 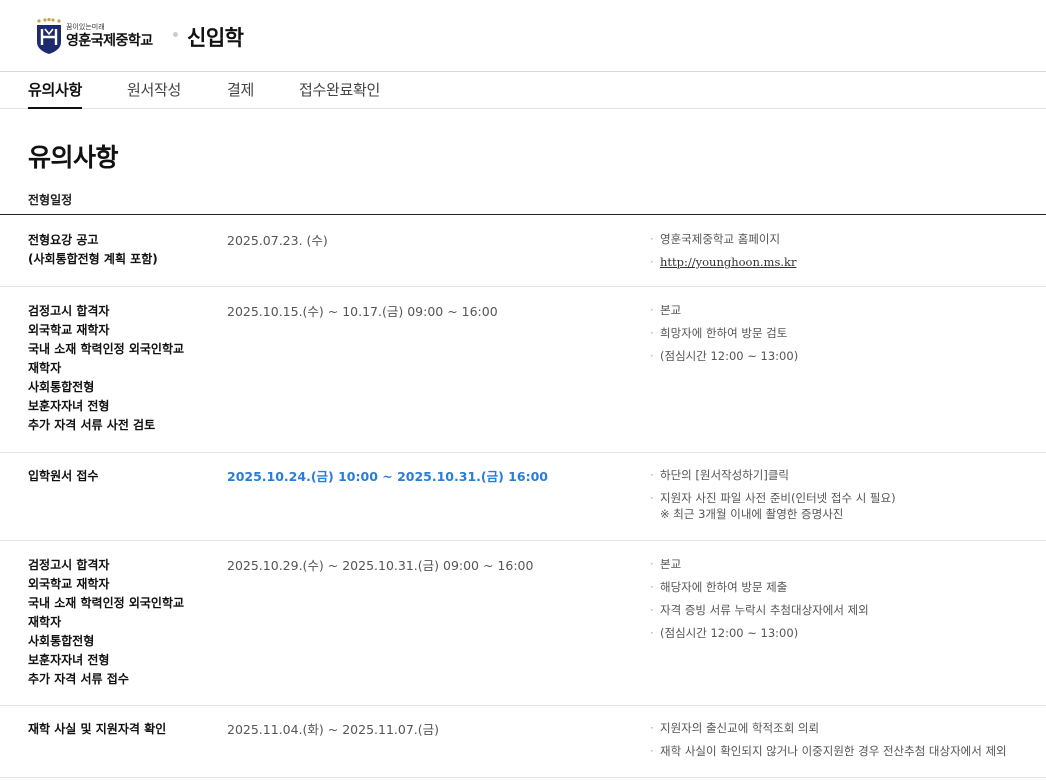 I want to click on schedule-notes: · 영훈국제중학교 홈페이지 · http://younghoon.ms.kr, so click(x=723, y=254).